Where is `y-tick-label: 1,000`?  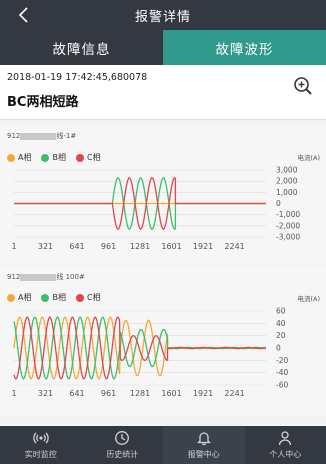 y-tick-label: 1,000 is located at coordinates (287, 192).